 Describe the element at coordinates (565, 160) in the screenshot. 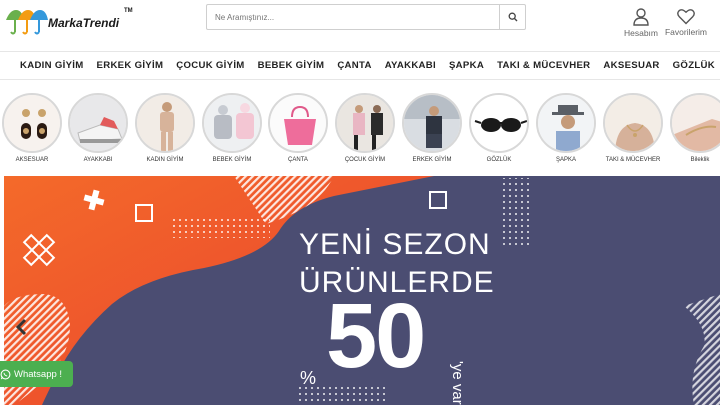

I see `category-label: ŞAPKA` at that location.